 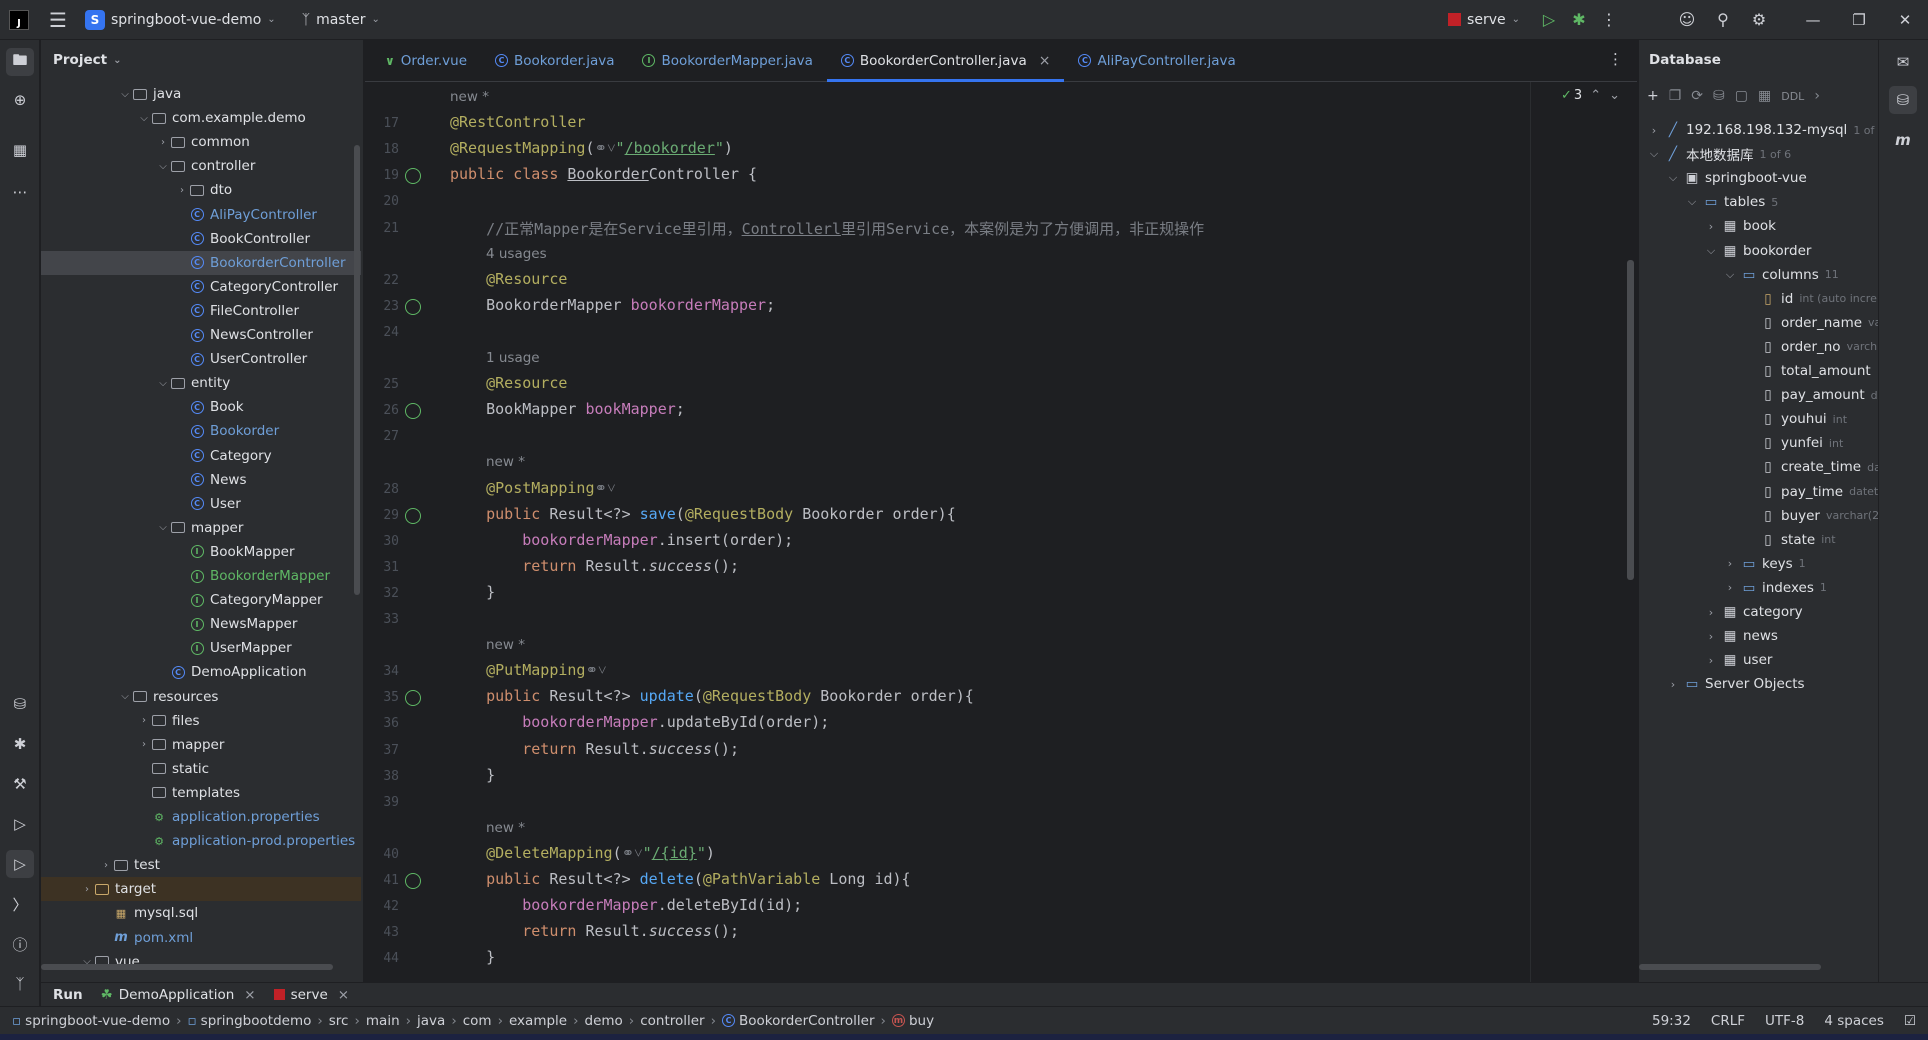 What do you see at coordinates (1758, 251) in the screenshot?
I see `db-node-table: ⌵ ▦ bookorder` at bounding box center [1758, 251].